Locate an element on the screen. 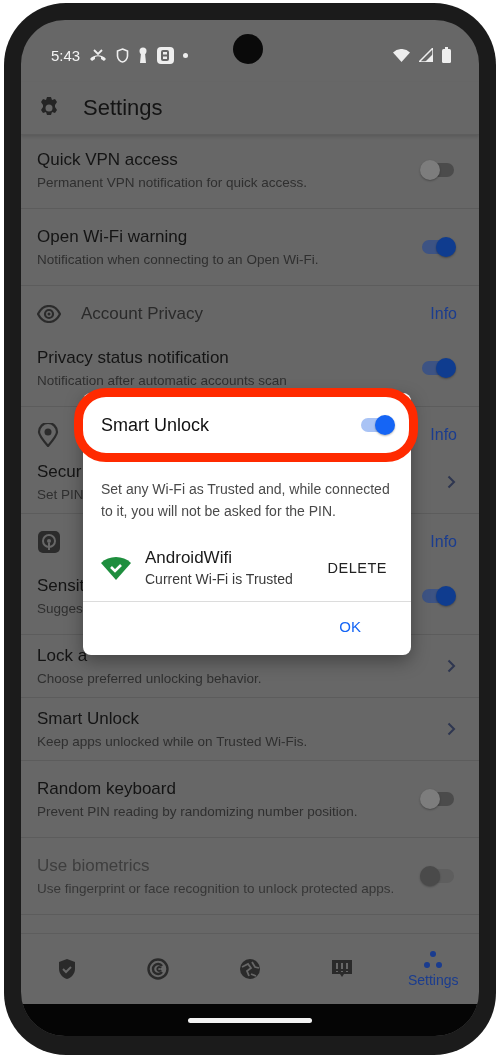  setting-description: Choose preferred unlocking behavior. is located at coordinates (149, 678).